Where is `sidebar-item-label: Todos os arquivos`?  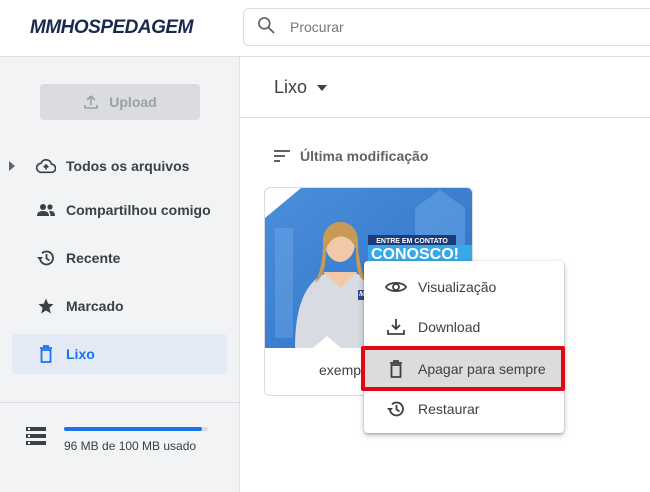
sidebar-item-label: Todos os arquivos is located at coordinates (128, 166).